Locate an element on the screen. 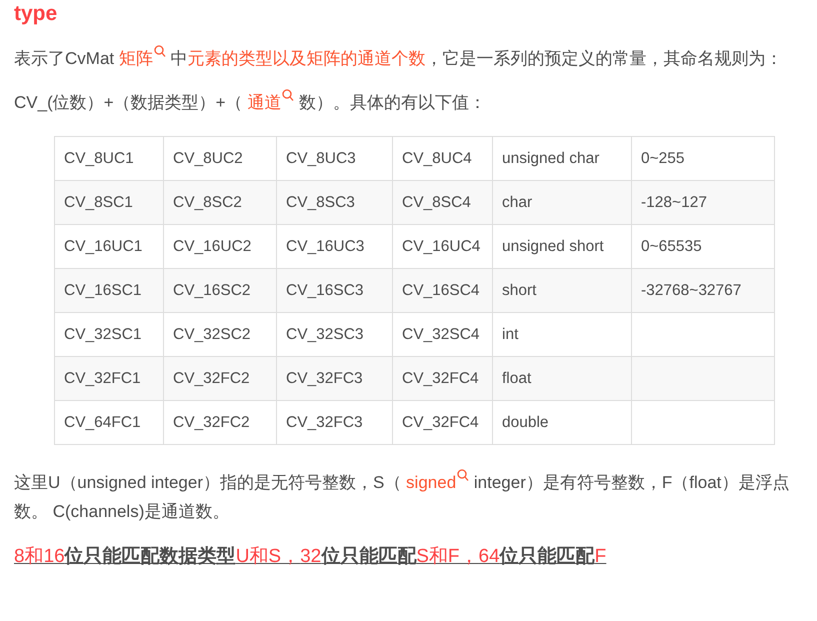 The image size is (817, 621). table-cell: CV_32FC4 is located at coordinates (442, 422).